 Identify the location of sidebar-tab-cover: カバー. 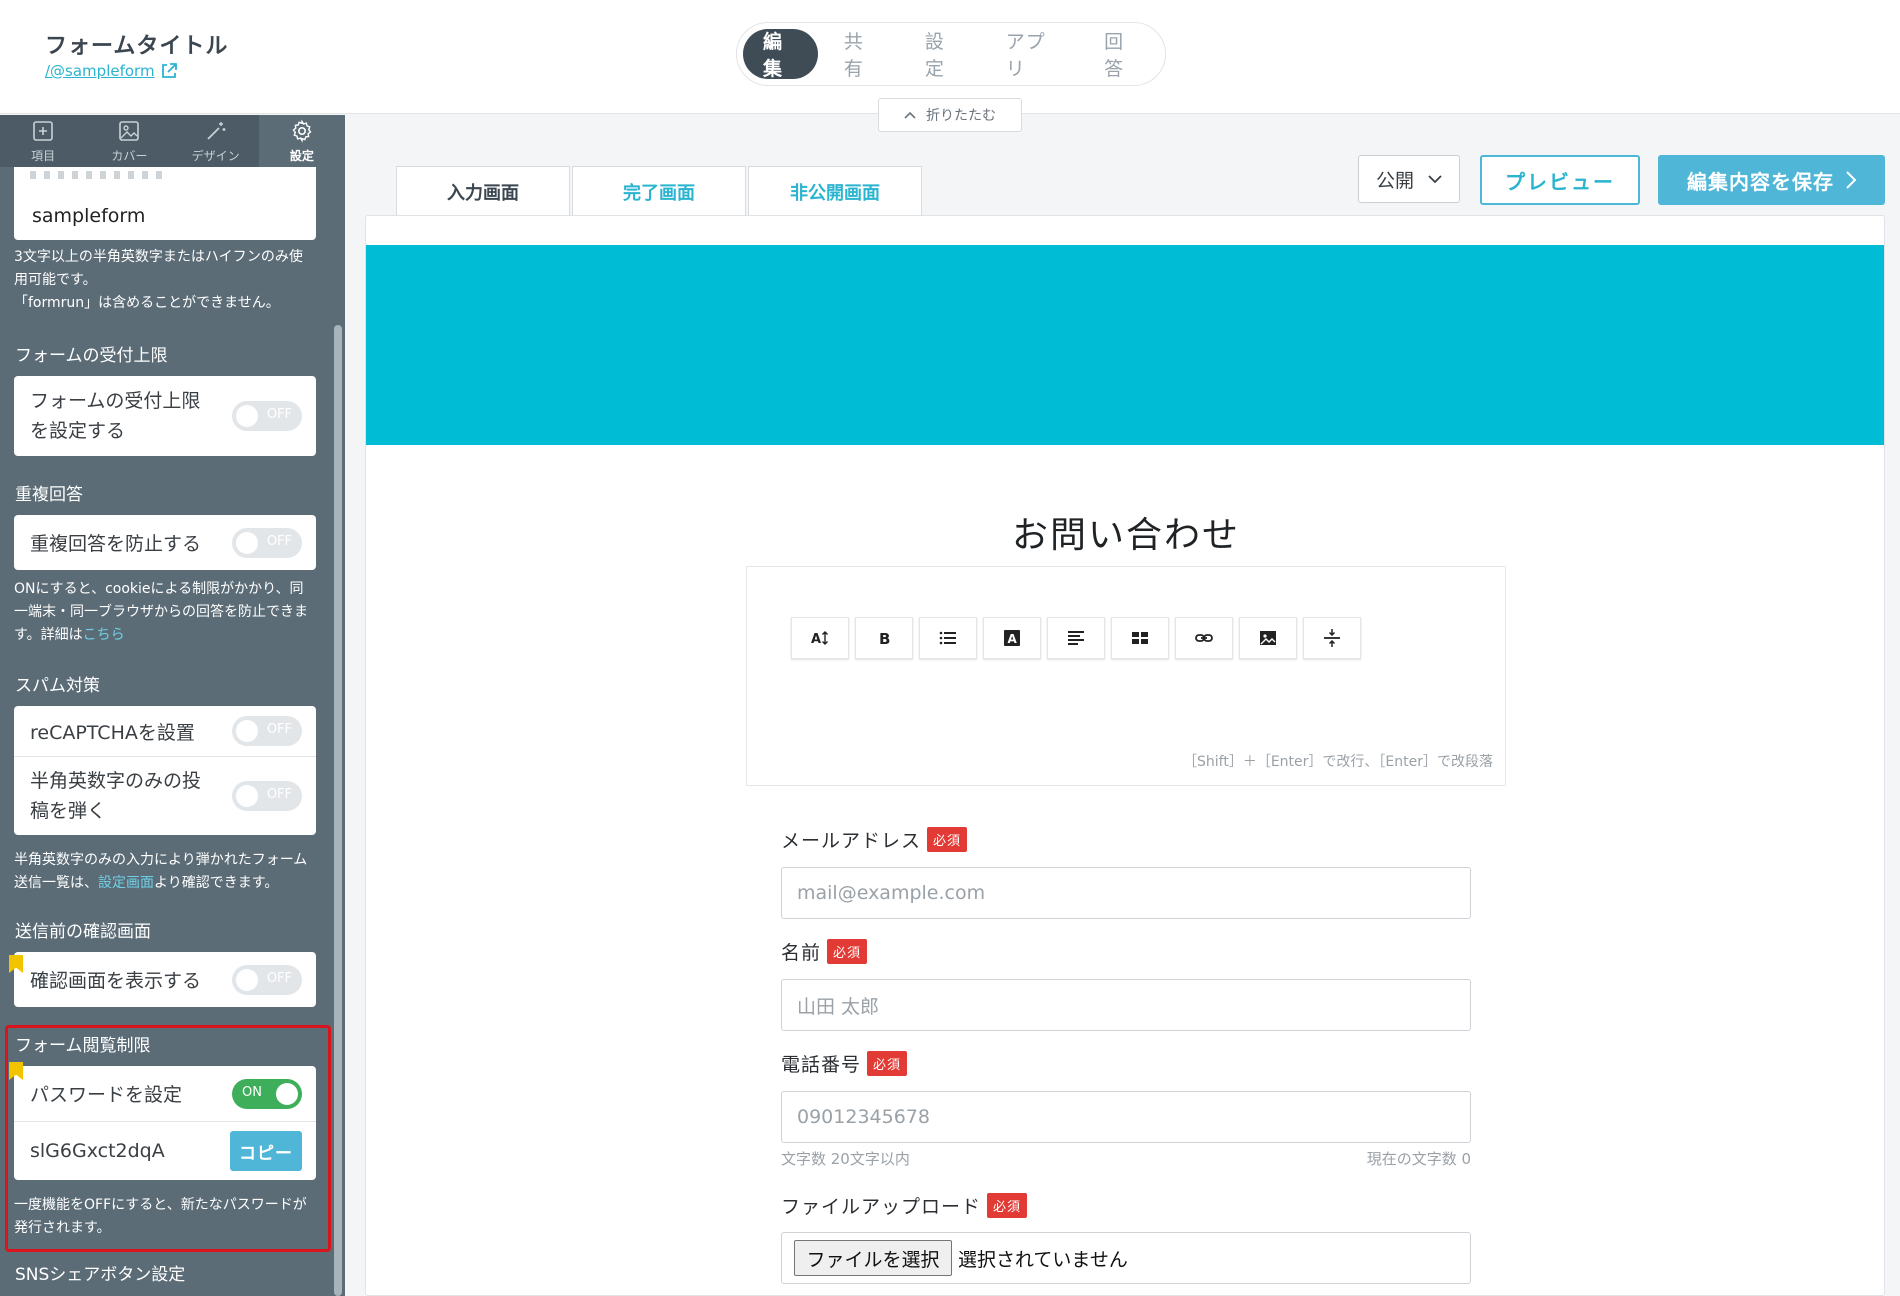
(129, 141).